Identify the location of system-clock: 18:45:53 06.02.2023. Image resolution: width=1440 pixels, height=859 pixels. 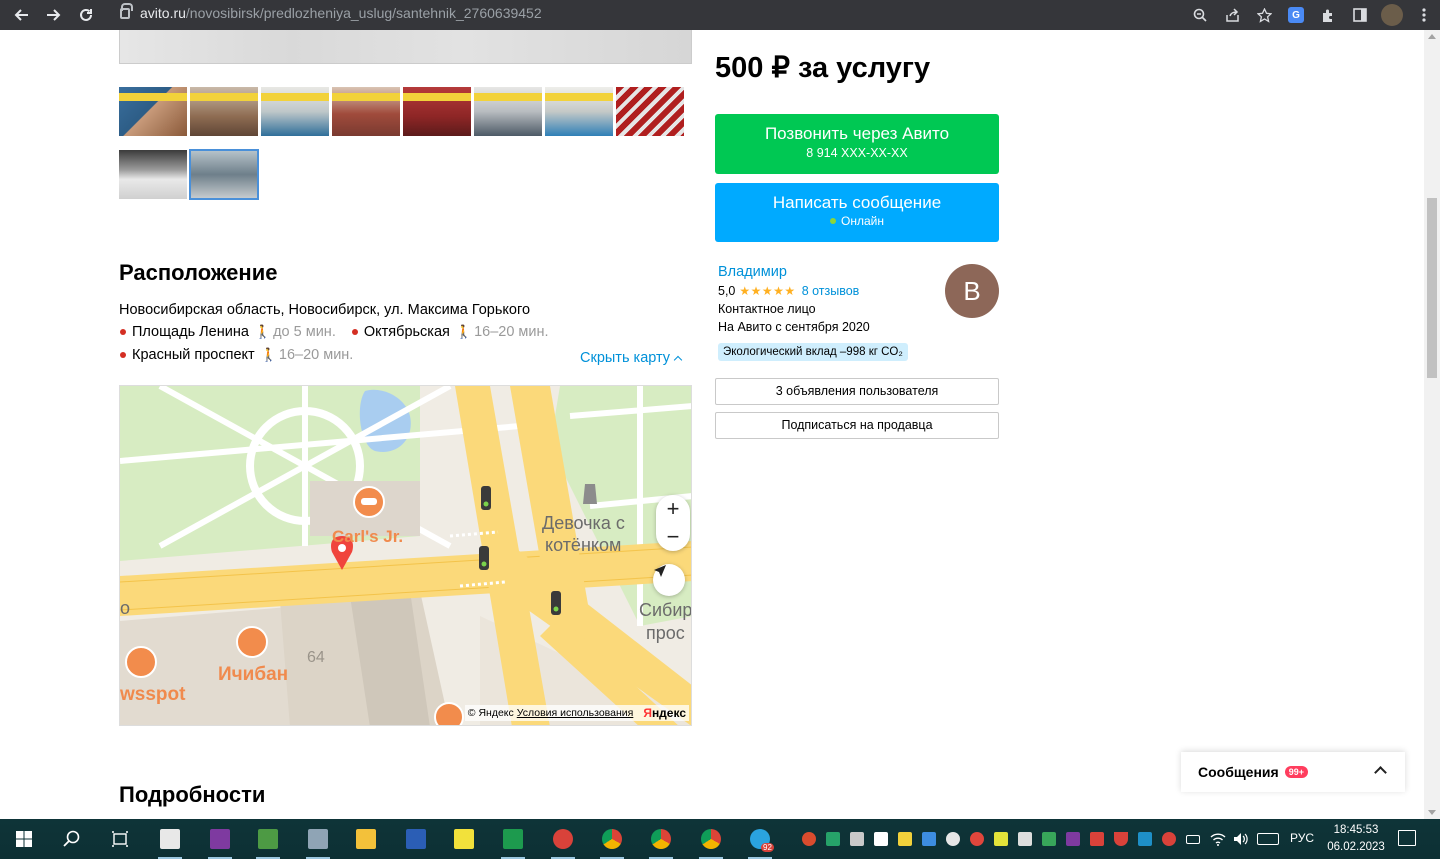
(1356, 839).